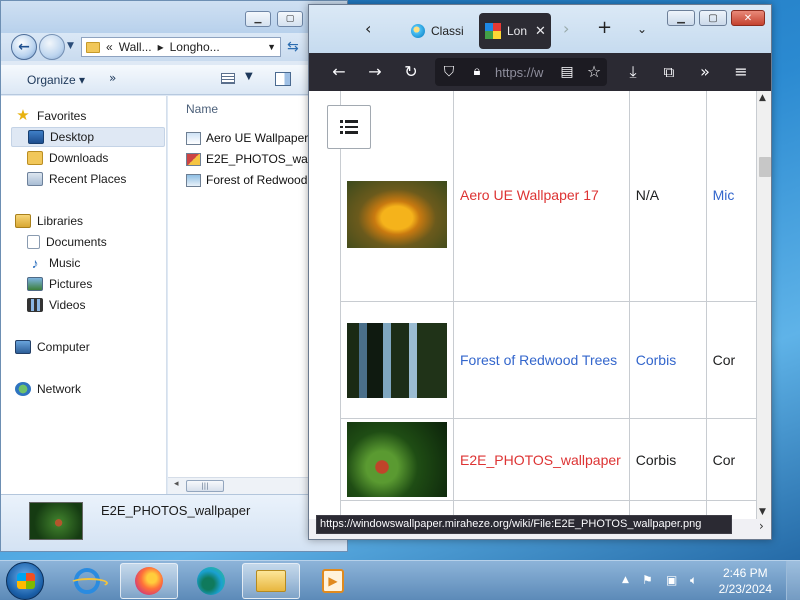 The width and height of the screenshot is (800, 600). What do you see at coordinates (149, 581) in the screenshot?
I see `firefox-taskbar-button` at bounding box center [149, 581].